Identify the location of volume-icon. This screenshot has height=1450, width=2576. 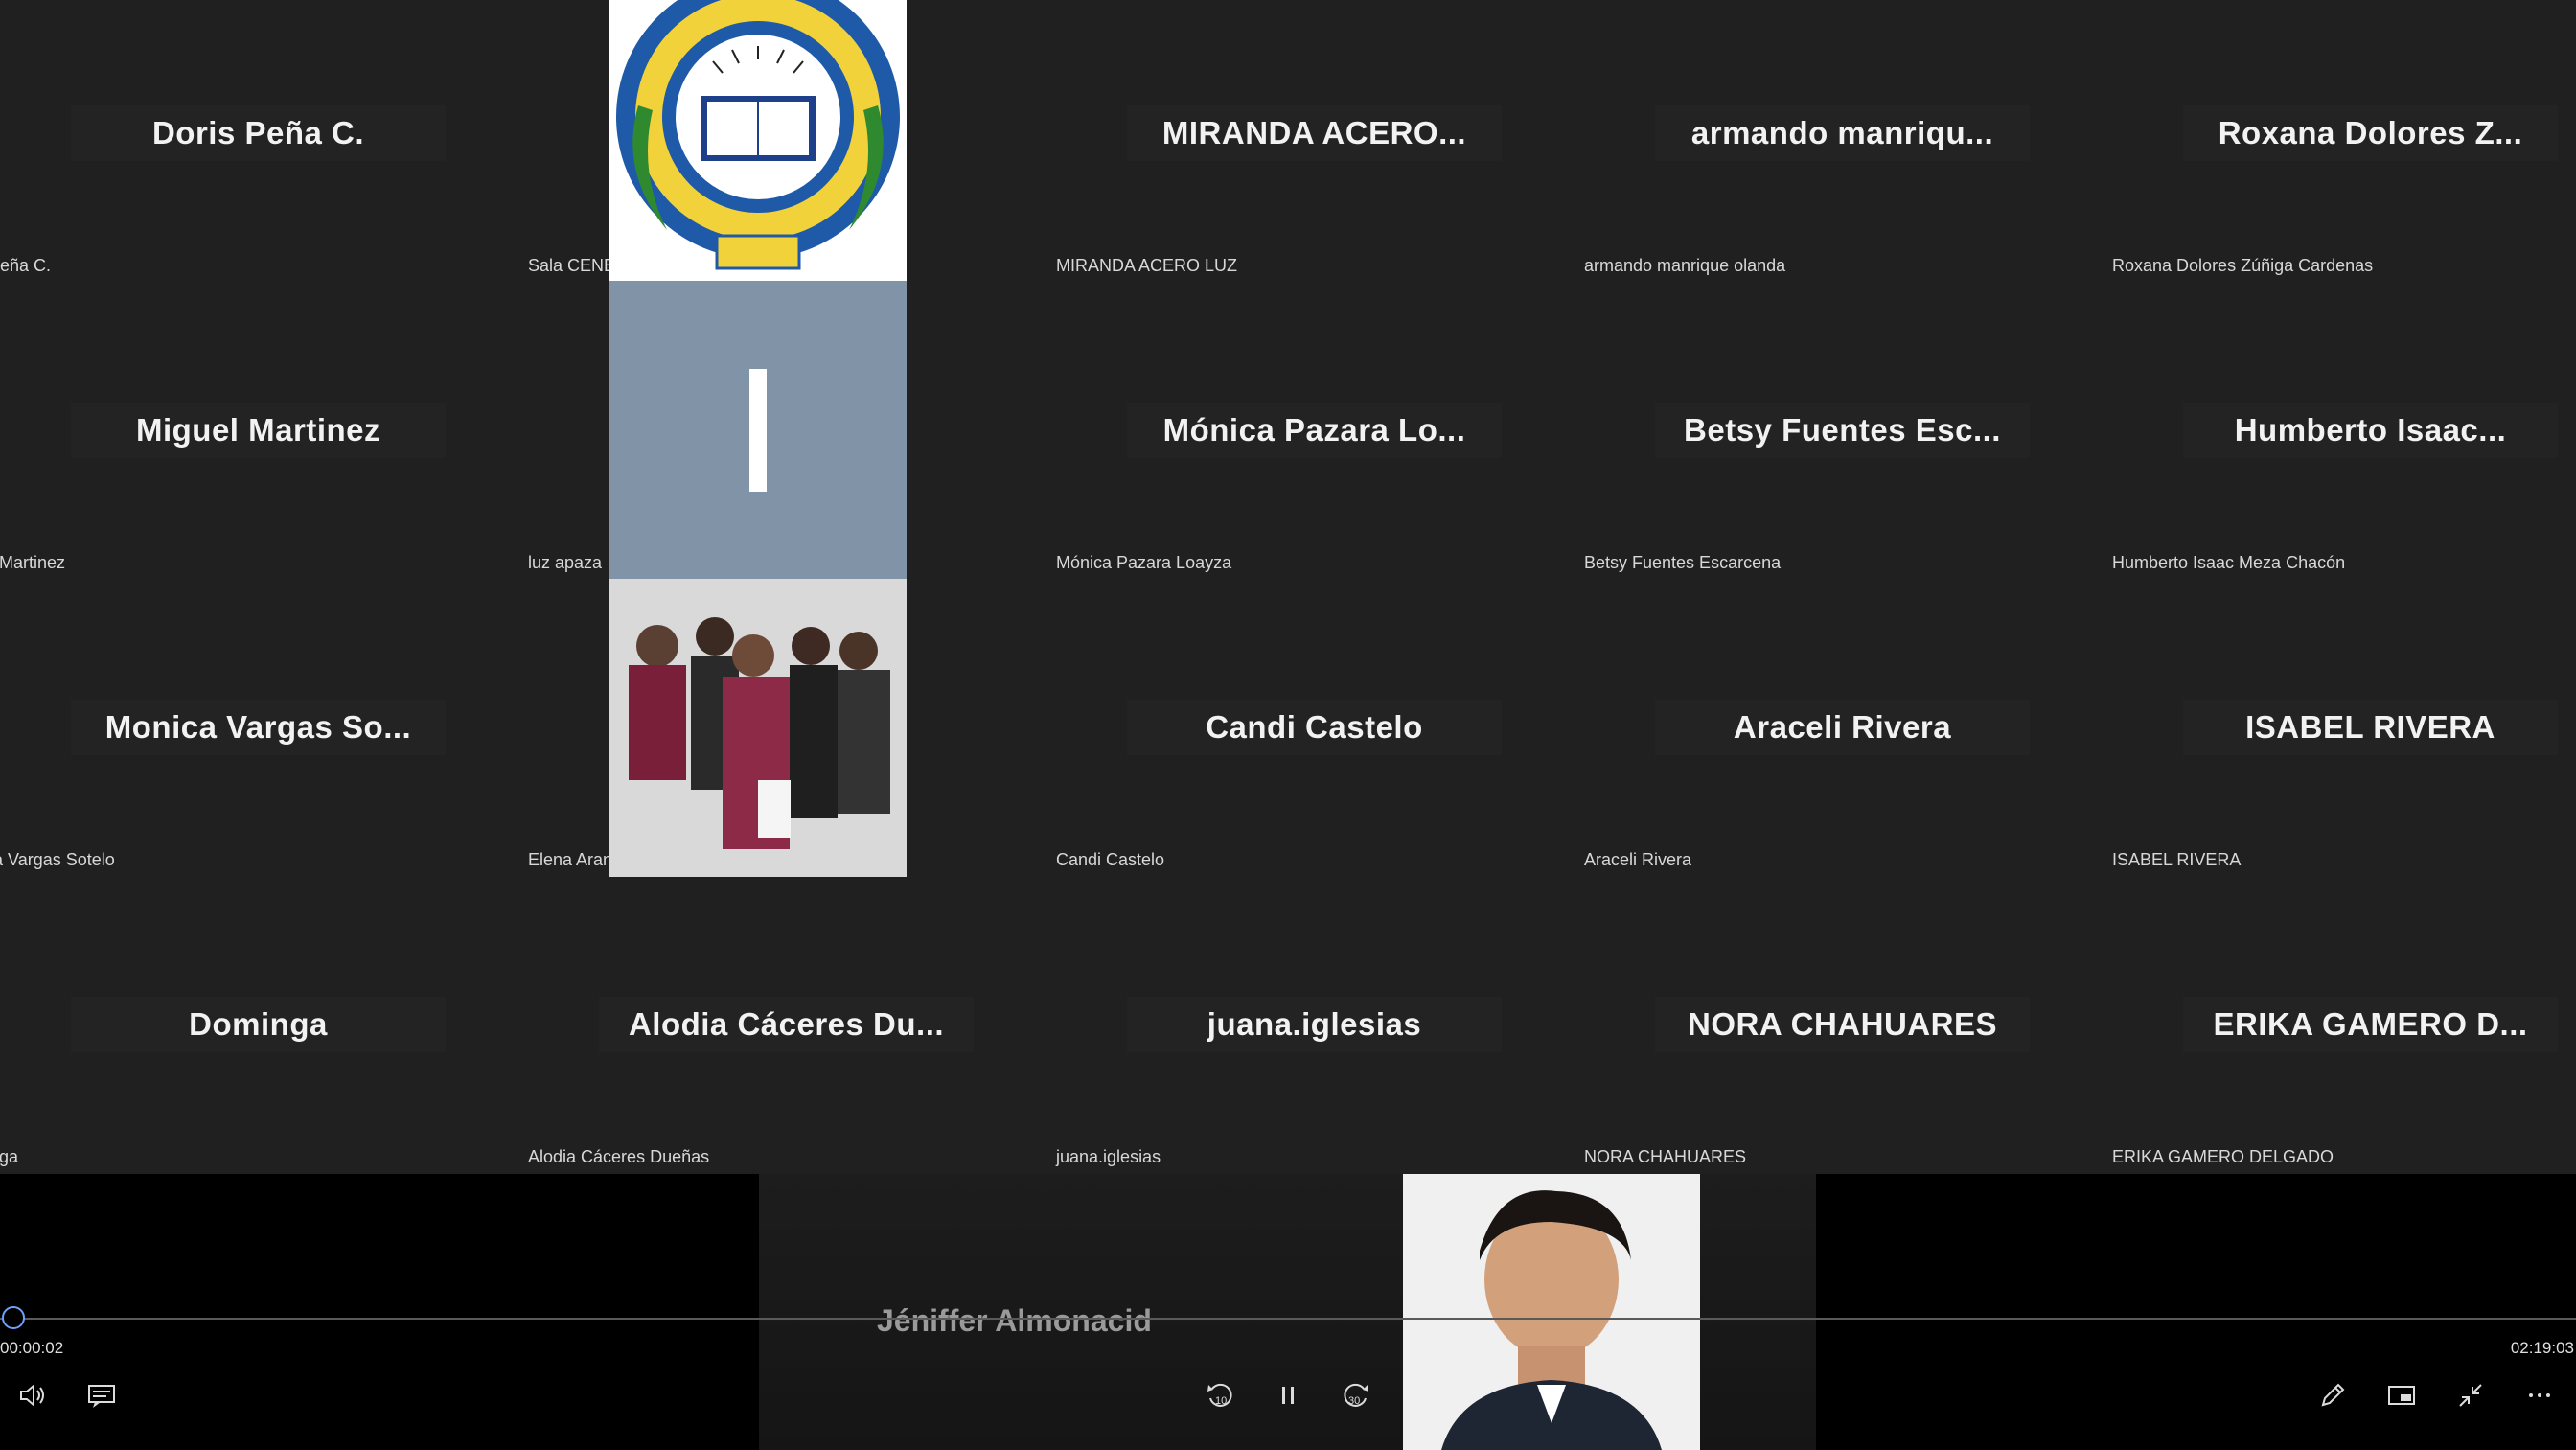
(32, 1395).